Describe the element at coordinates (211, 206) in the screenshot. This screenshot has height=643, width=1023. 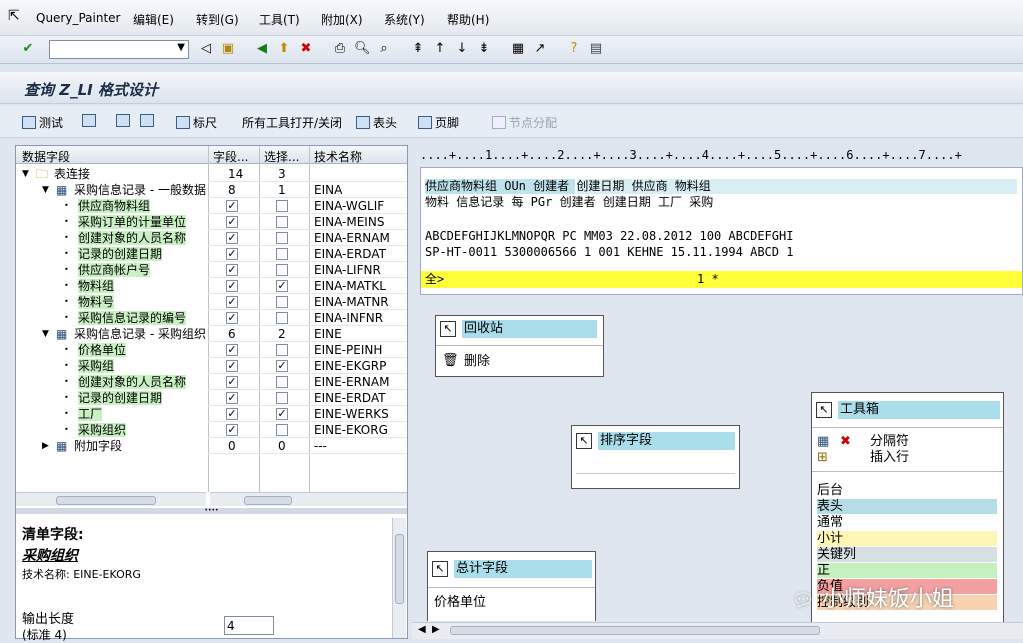
I see `field-row: • 供应商物料组 ✓ EINA-WGLIF` at that location.